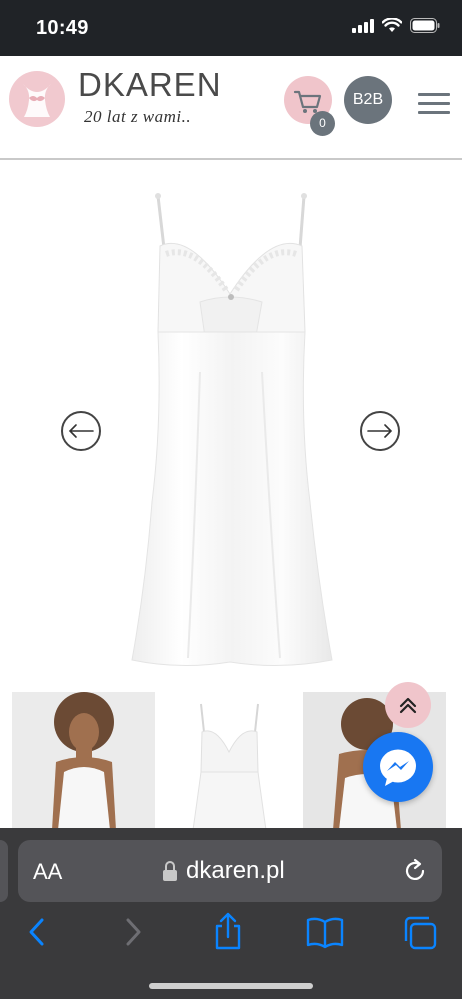 This screenshot has height=999, width=462. I want to click on url-text: dkaren.pl, so click(235, 871).